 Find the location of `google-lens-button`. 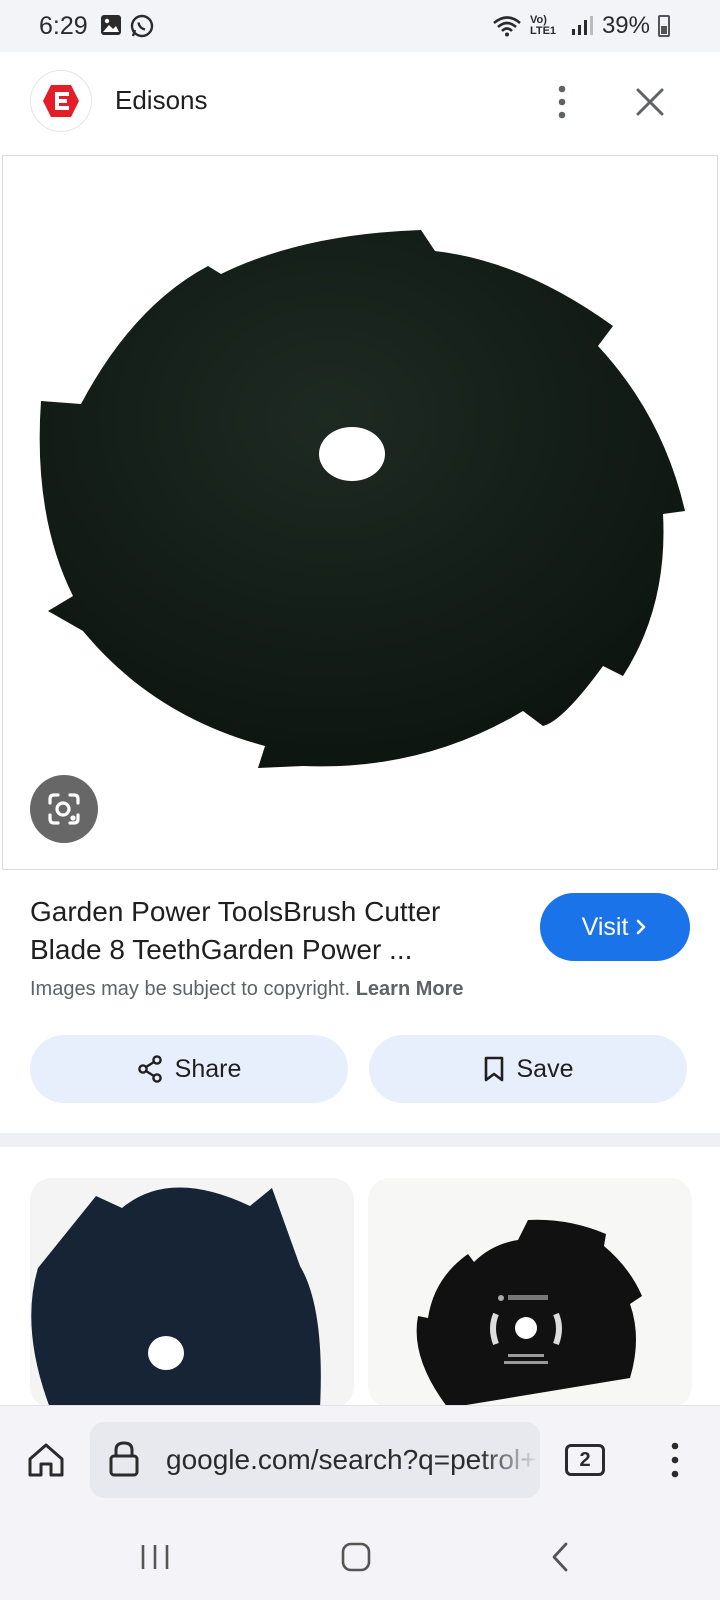

google-lens-button is located at coordinates (64, 809).